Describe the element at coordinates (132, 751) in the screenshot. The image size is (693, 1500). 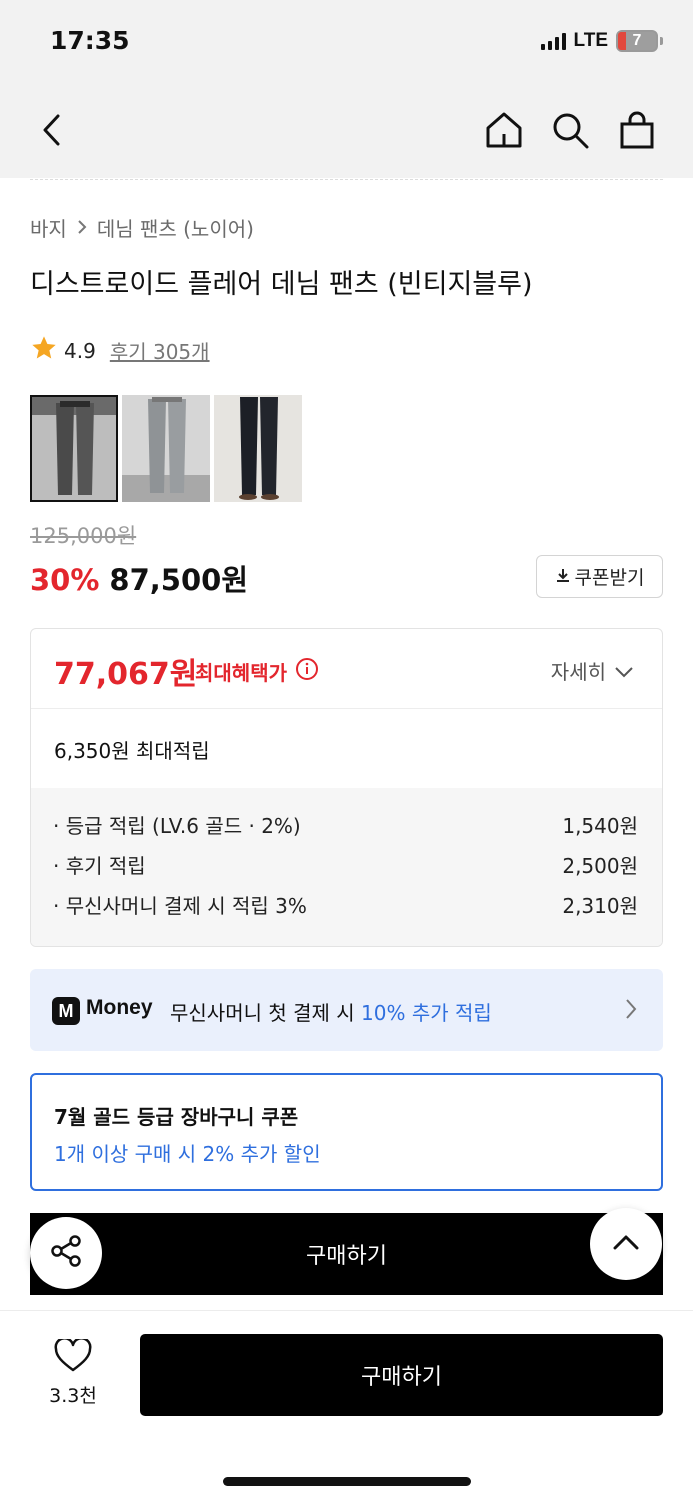
I see `max-points: 6,350원 최대적립` at that location.